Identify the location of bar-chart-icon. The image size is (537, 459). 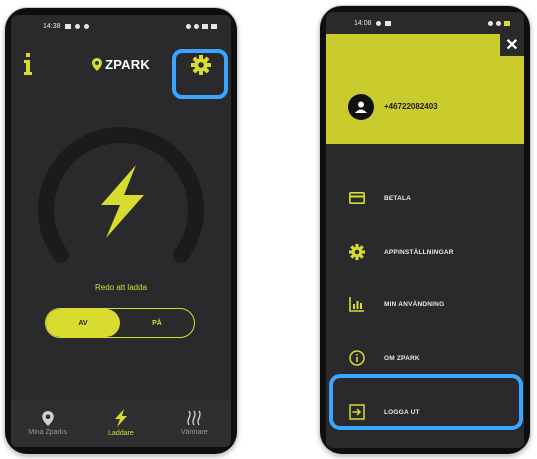
(356, 304).